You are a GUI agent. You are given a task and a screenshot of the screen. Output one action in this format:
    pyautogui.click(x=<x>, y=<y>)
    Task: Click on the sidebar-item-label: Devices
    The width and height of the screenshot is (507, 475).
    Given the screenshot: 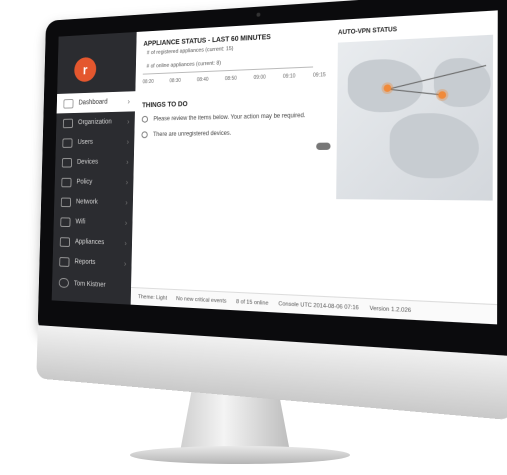 What is the action you would take?
    pyautogui.click(x=87, y=162)
    